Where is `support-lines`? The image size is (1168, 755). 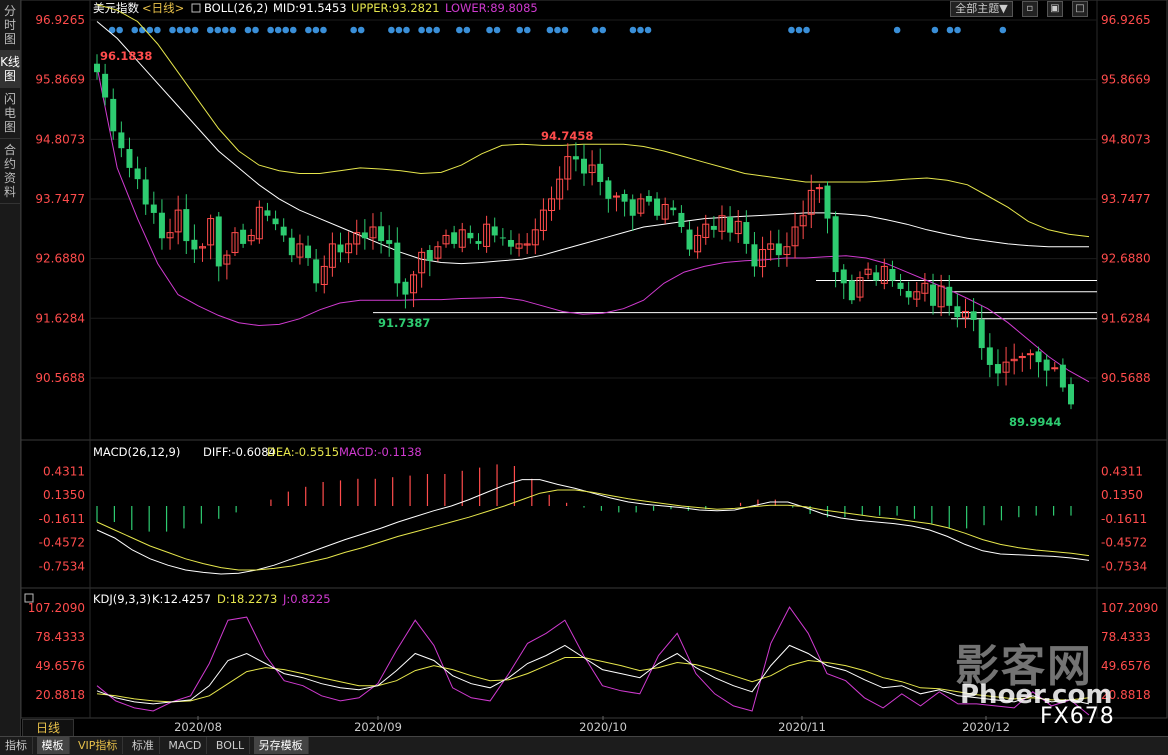 support-lines is located at coordinates (735, 299).